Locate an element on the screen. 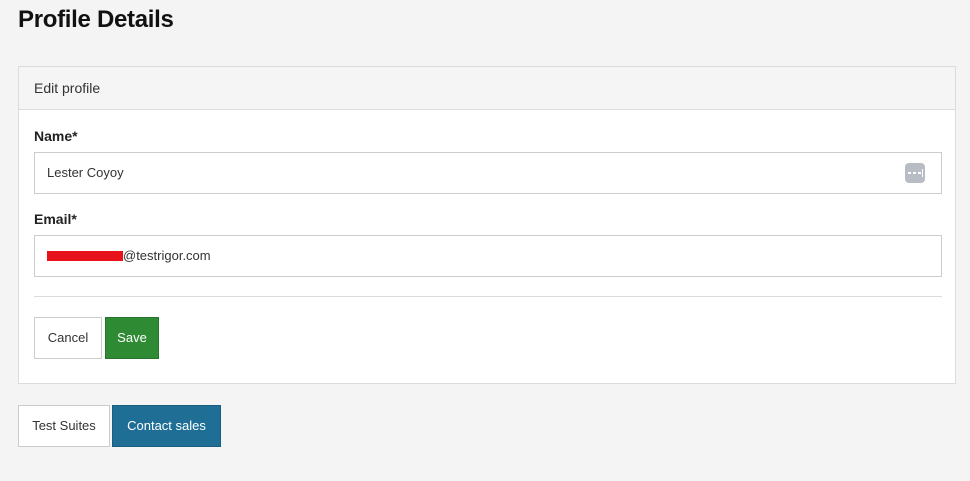 This screenshot has height=481, width=970. email-field: @testrigor.com is located at coordinates (488, 256).